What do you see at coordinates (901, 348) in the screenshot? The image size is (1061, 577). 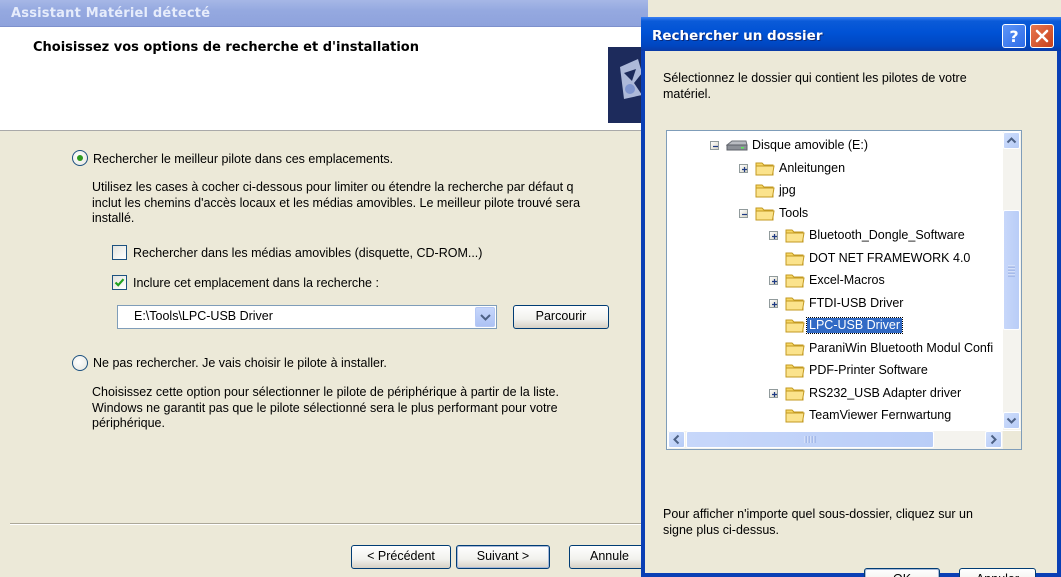 I see `tree-item-label: ParaniWin Bluetooth Modul Confi` at bounding box center [901, 348].